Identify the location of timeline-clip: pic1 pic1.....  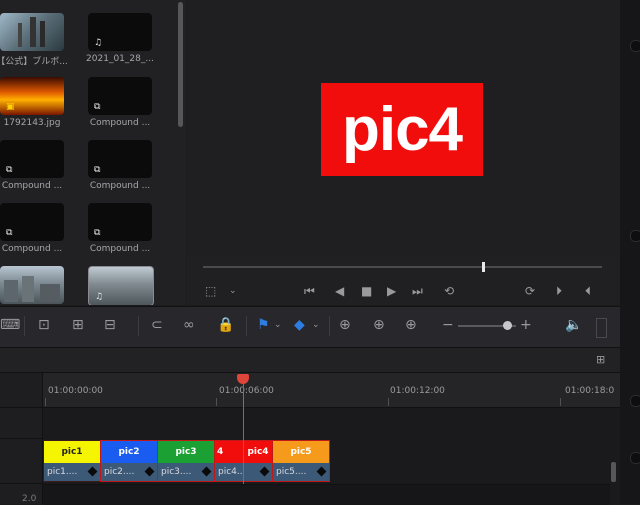
(72, 461).